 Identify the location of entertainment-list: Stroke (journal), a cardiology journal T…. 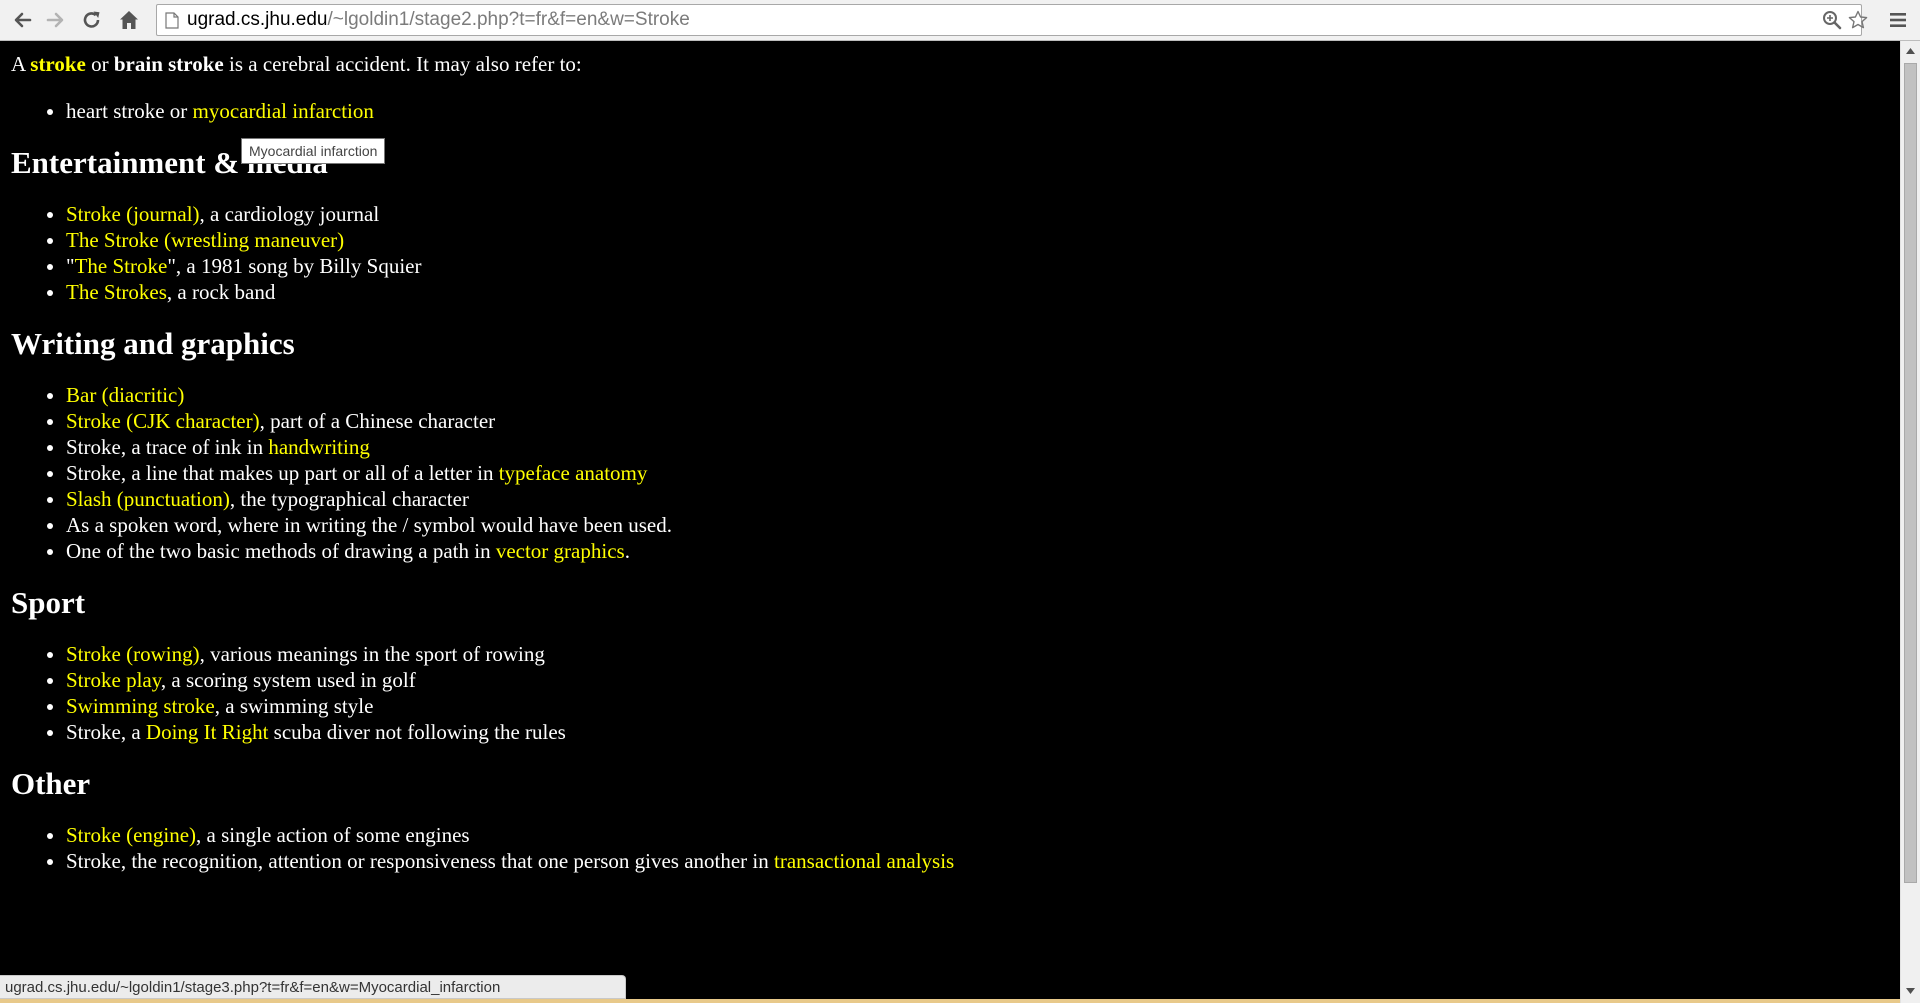
(950, 253).